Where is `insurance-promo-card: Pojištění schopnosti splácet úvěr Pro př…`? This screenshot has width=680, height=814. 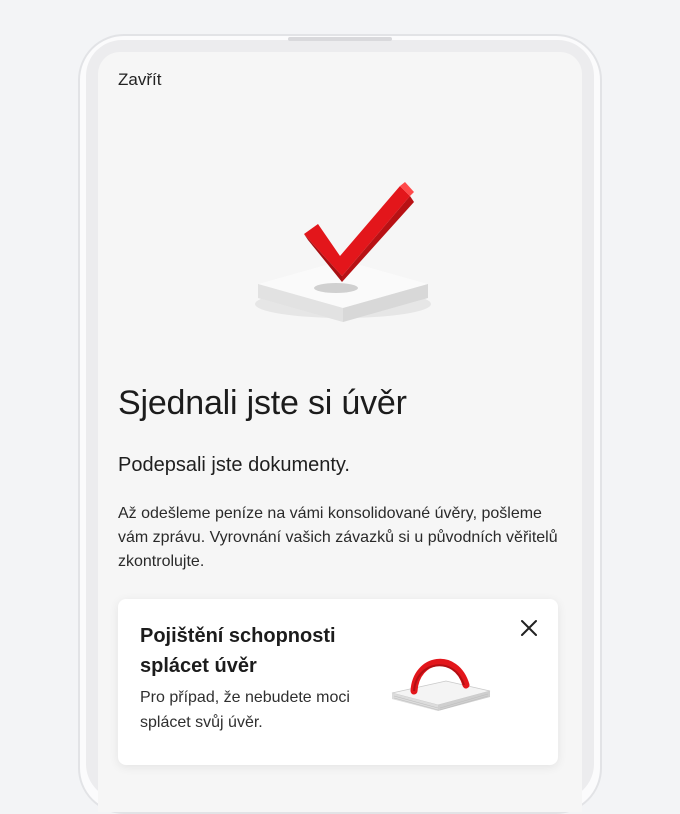 insurance-promo-card: Pojištění schopnosti splácet úvěr Pro př… is located at coordinates (338, 682).